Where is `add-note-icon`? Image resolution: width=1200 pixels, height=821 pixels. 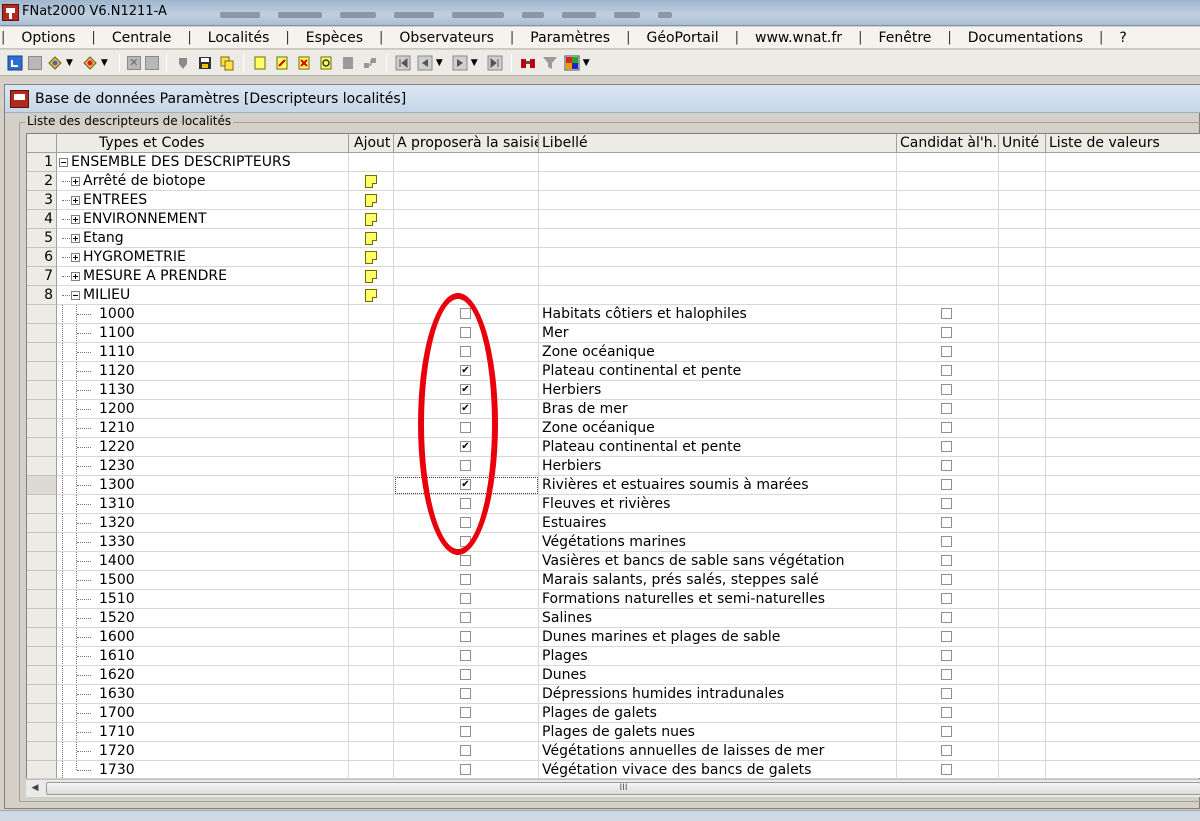 add-note-icon is located at coordinates (371, 200).